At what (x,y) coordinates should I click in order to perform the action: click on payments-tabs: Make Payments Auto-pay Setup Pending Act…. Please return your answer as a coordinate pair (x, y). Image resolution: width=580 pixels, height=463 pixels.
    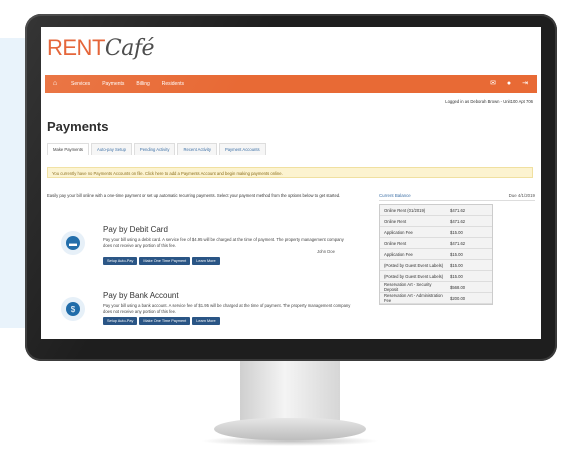
    Looking at the image, I should click on (157, 149).